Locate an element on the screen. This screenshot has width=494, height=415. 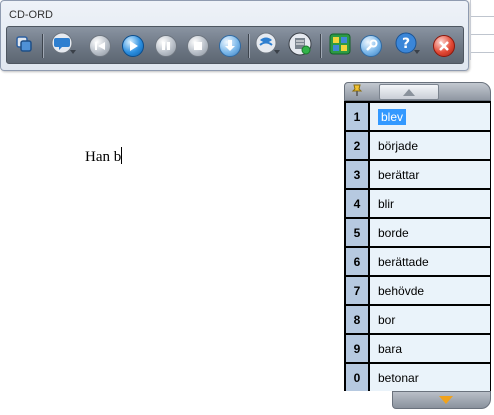
document-text: Han b is located at coordinates (103, 157).